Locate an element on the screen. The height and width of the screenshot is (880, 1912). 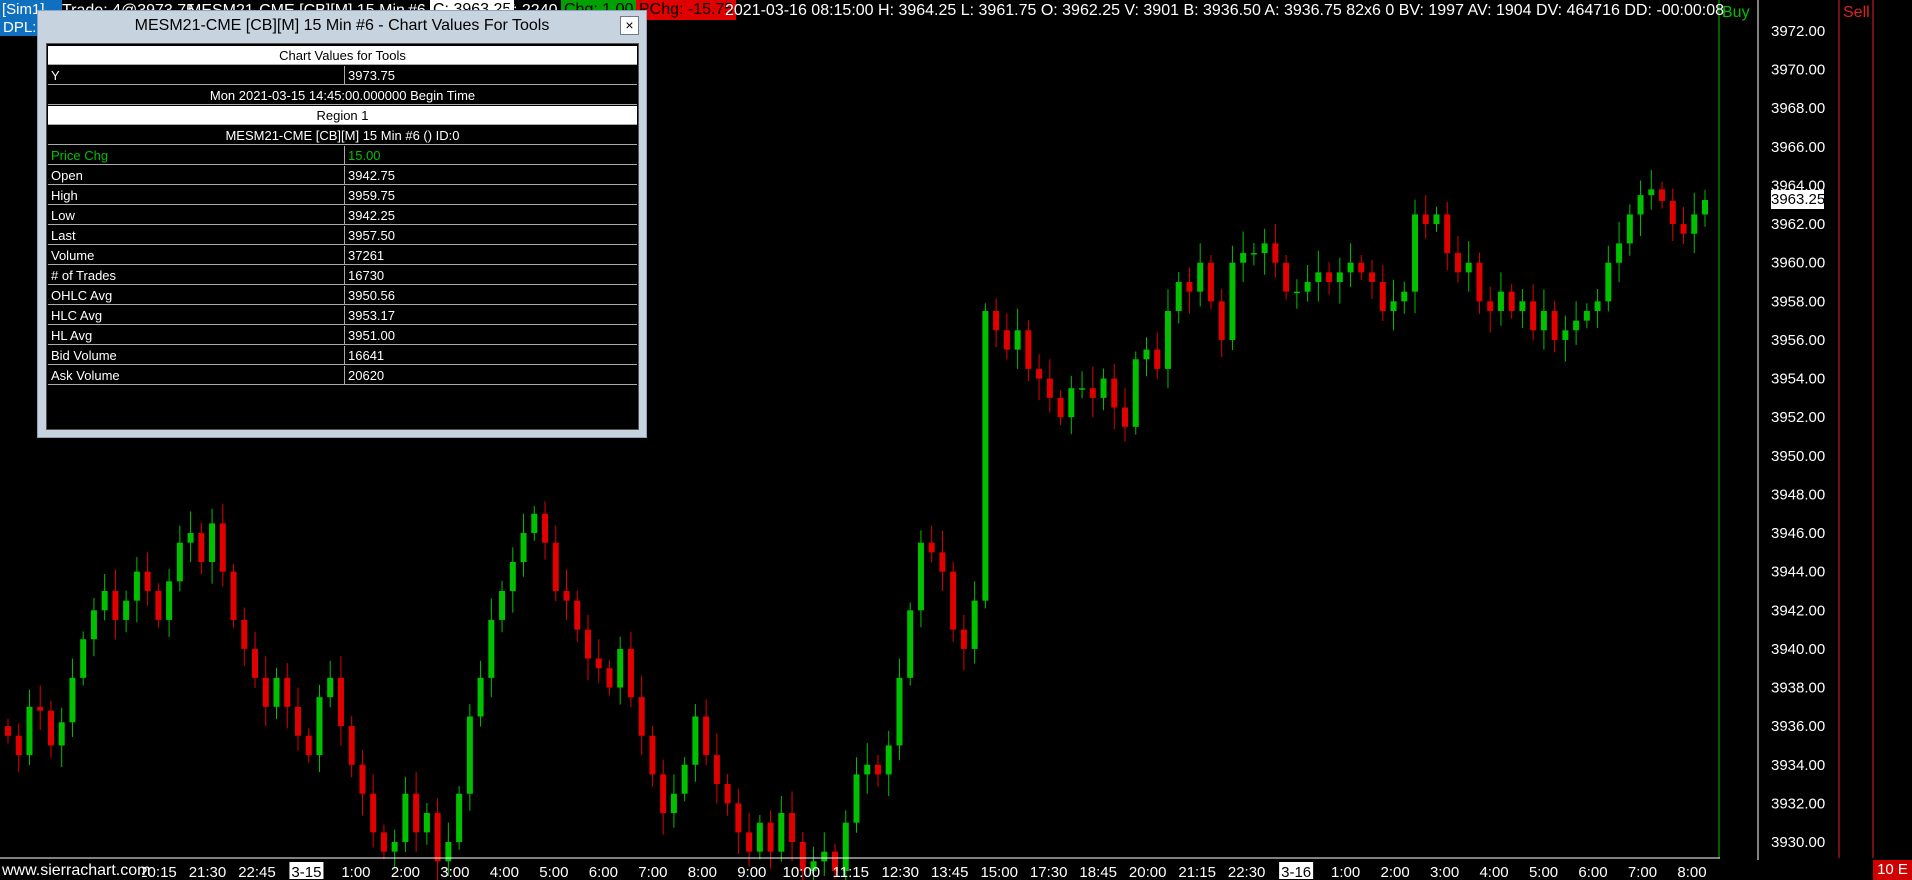
row-value: 3942.75 is located at coordinates (371, 175).